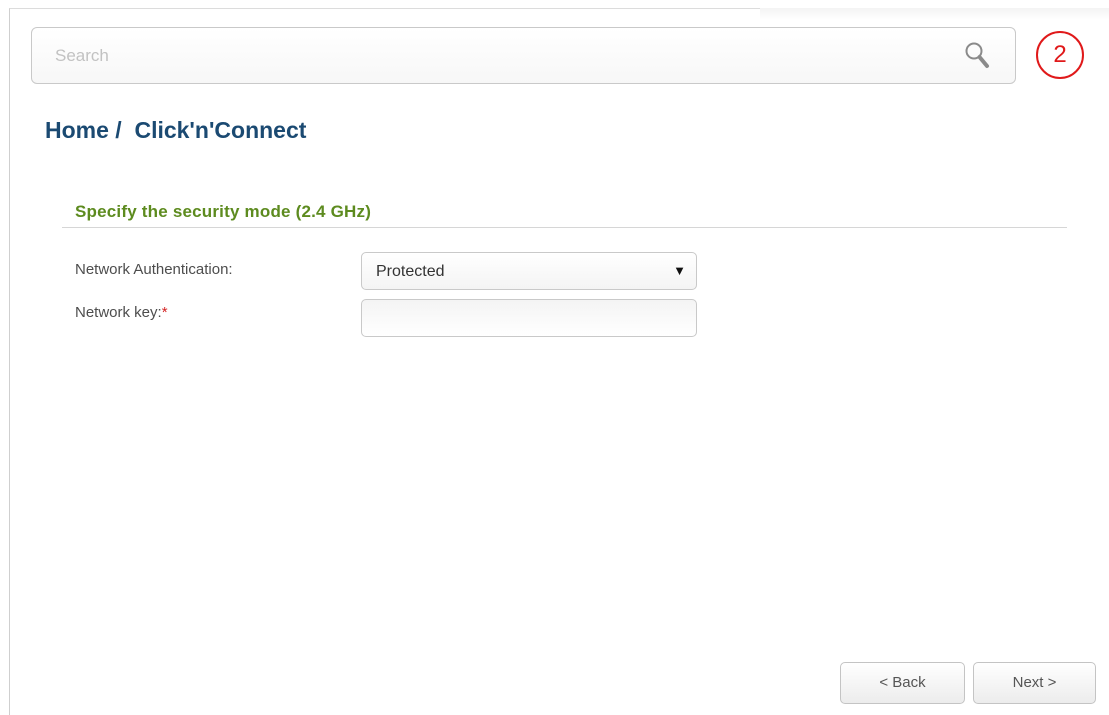 The image size is (1109, 715). I want to click on notification-badge: 2, so click(1060, 55).